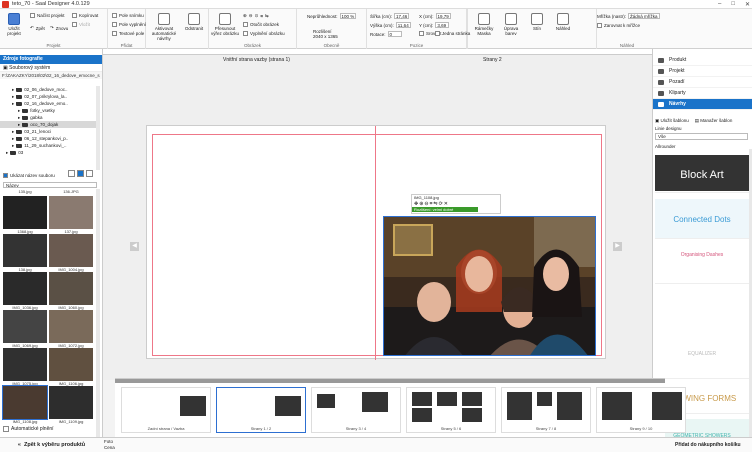  Describe the element at coordinates (71, 329) in the screenshot. I see `photo-thumbnail: IMG_1072.jpg` at that location.